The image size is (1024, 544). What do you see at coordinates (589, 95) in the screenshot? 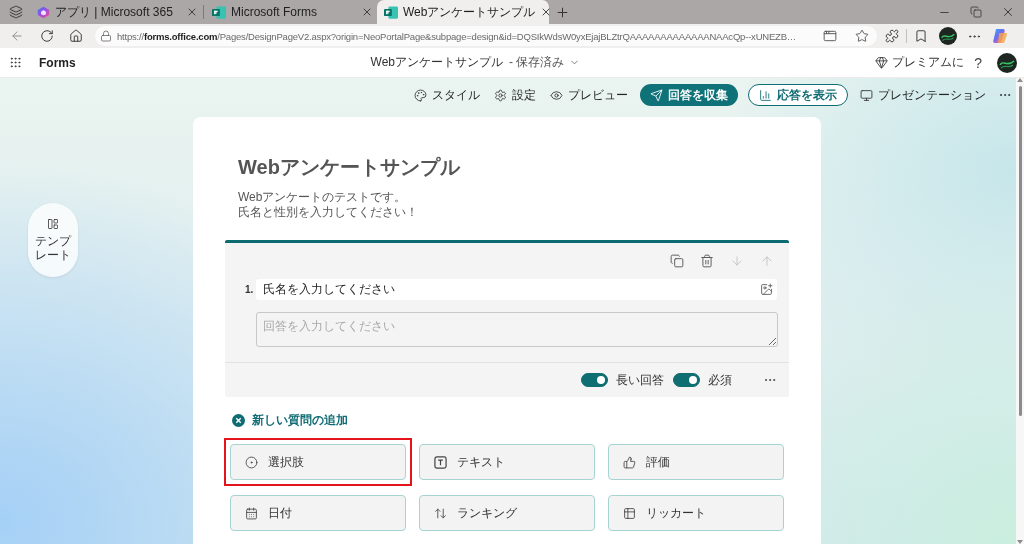
I see `preview-button: プレビュー` at bounding box center [589, 95].